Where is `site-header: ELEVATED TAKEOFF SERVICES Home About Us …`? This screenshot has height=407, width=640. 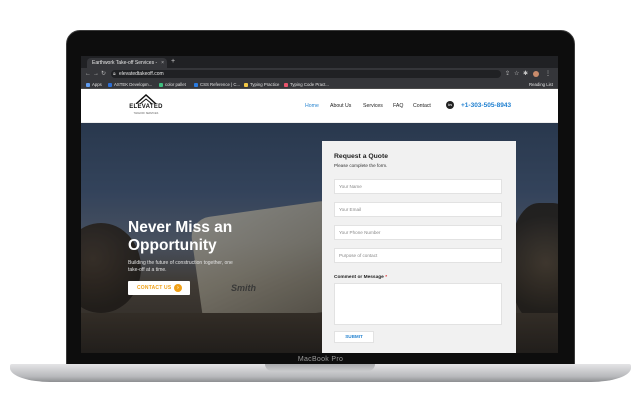 site-header: ELEVATED TAKEOFF SERVICES Home About Us … is located at coordinates (319, 106).